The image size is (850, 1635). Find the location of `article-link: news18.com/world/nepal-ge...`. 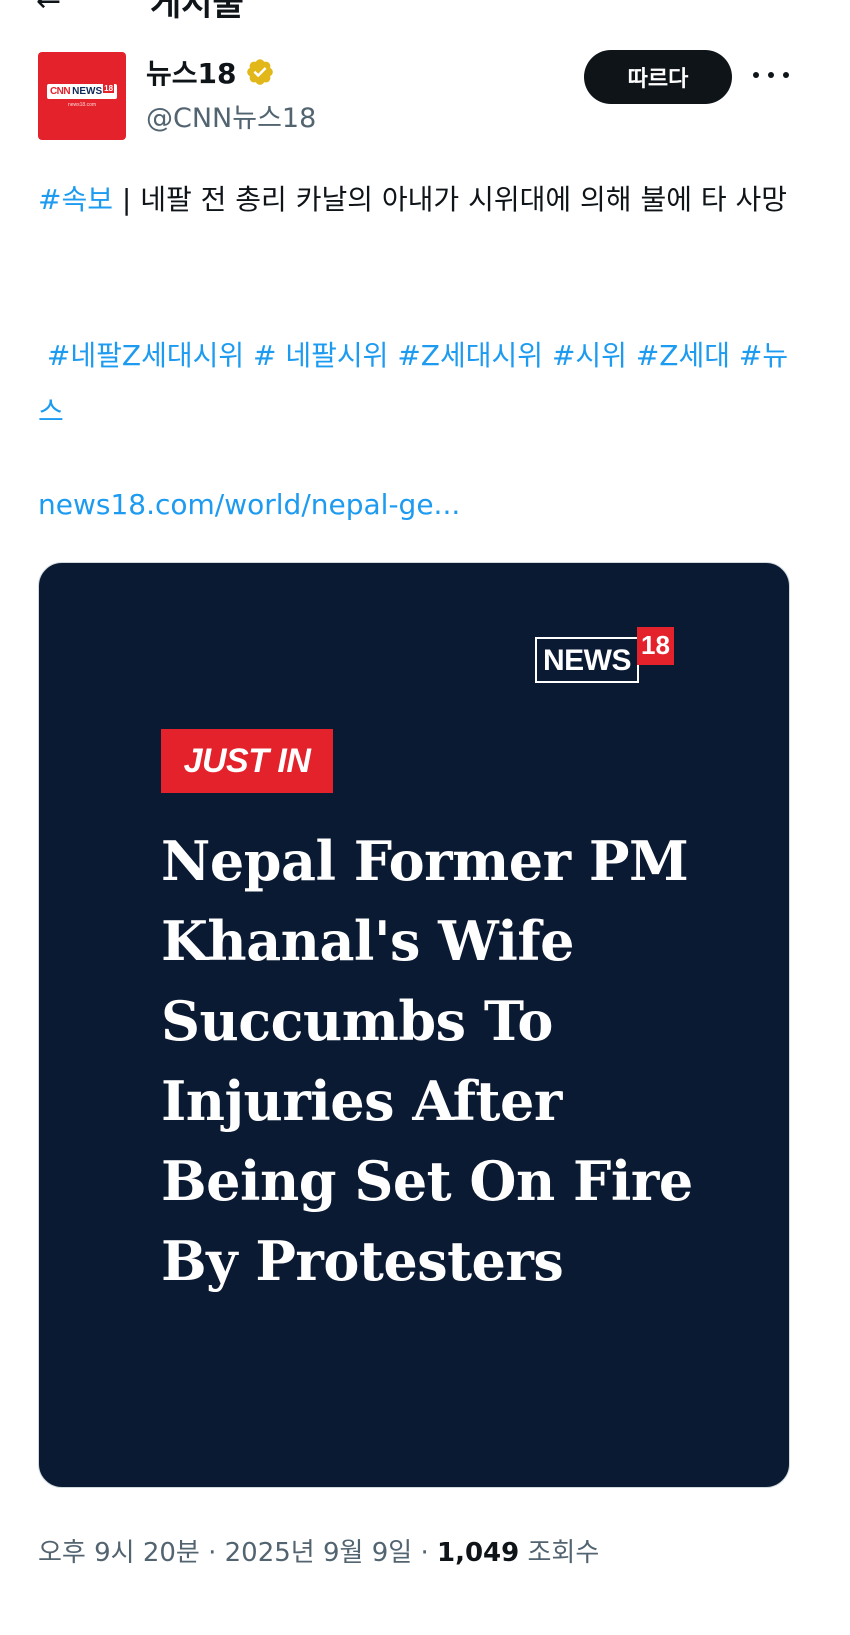

article-link: news18.com/world/nepal-ge... is located at coordinates (249, 504).